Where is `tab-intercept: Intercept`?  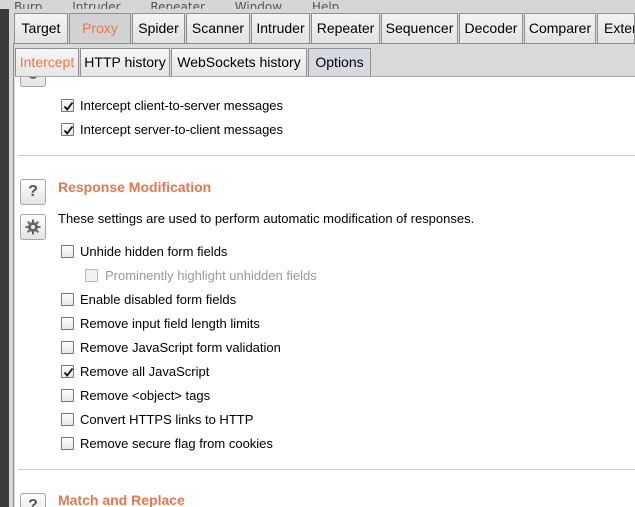 tab-intercept: Intercept is located at coordinates (47, 62).